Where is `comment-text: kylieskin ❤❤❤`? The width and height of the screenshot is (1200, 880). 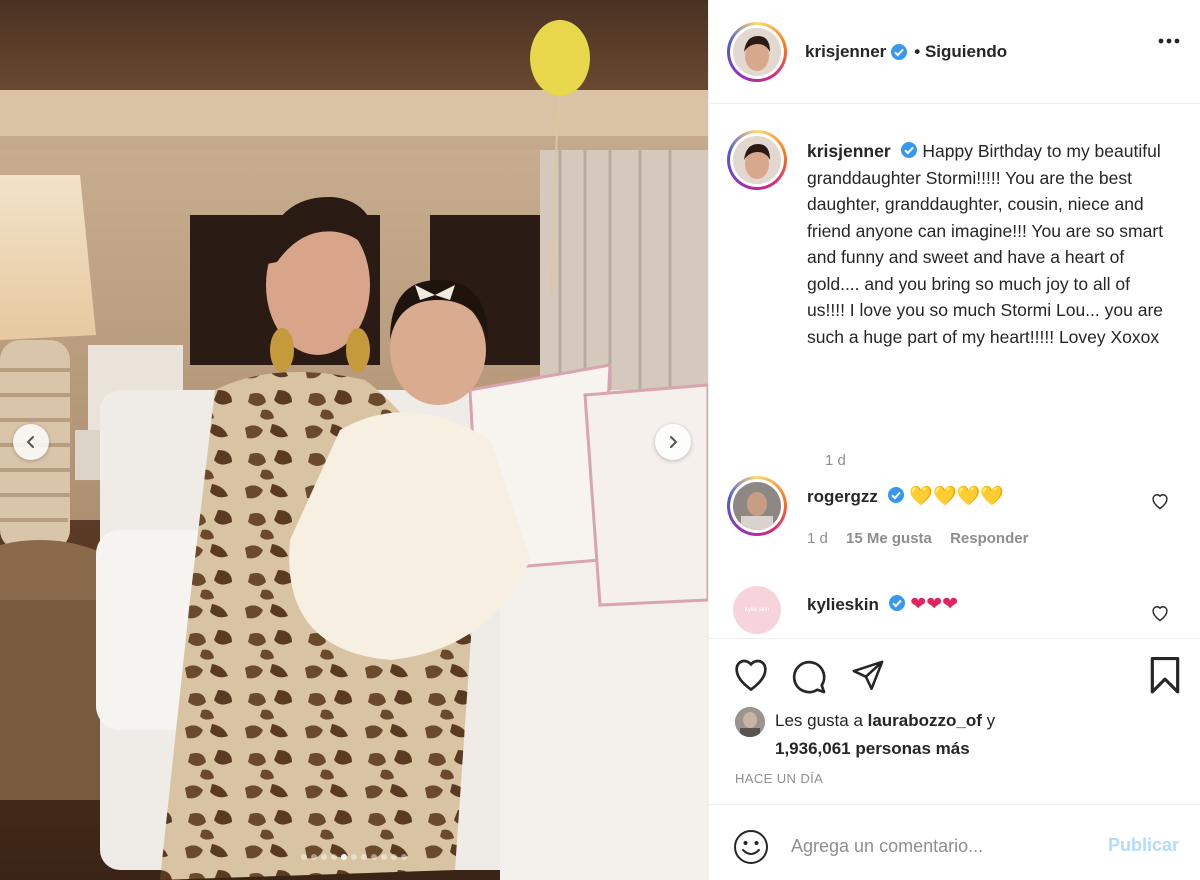 comment-text: kylieskin ❤❤❤ is located at coordinates (882, 604).